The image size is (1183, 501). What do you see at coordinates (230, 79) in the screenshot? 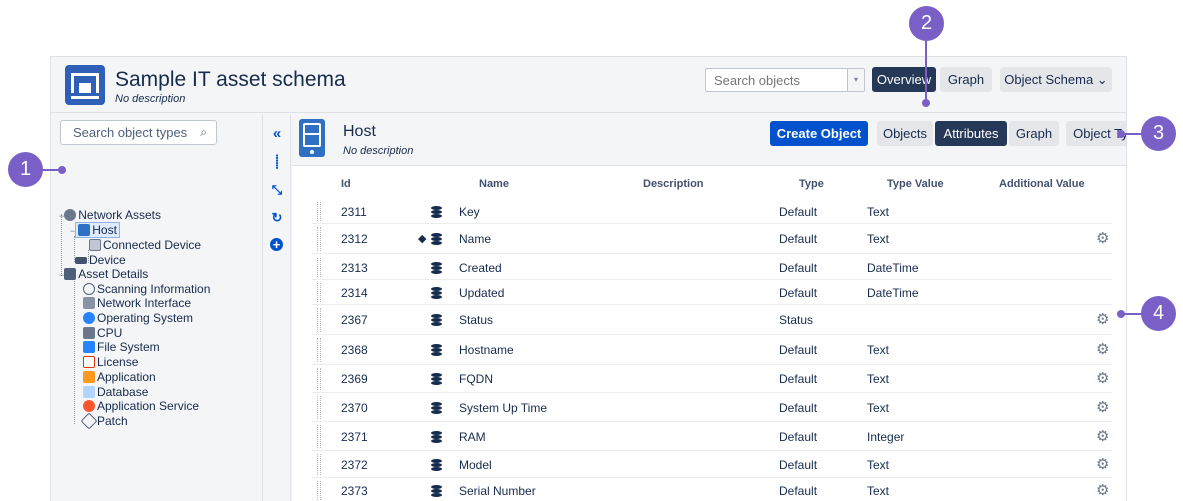
I see `schema-title: Sample IT asset schema` at bounding box center [230, 79].